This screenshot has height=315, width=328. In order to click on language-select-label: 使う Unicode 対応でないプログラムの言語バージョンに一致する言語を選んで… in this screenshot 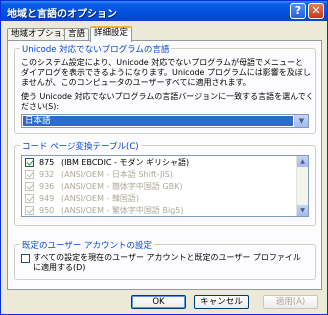, I will do `click(167, 101)`.